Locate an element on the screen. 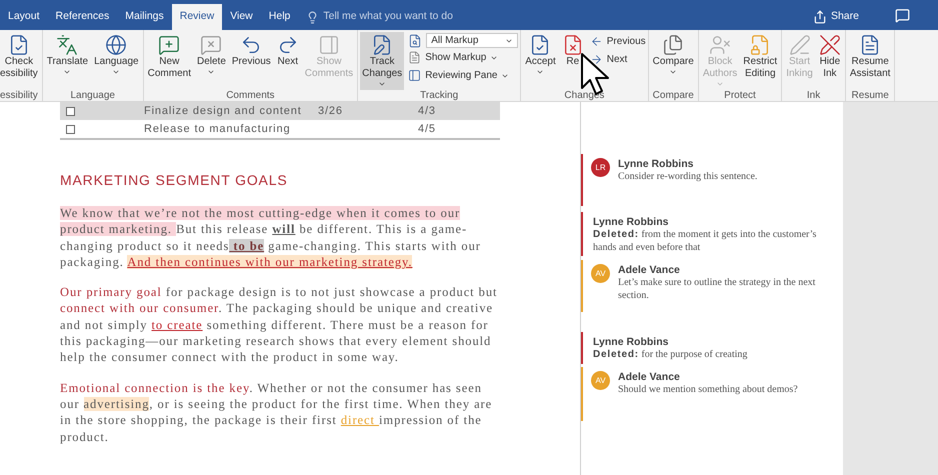 Image resolution: width=938 pixels, height=475 pixels. group-label: Comments is located at coordinates (250, 96).